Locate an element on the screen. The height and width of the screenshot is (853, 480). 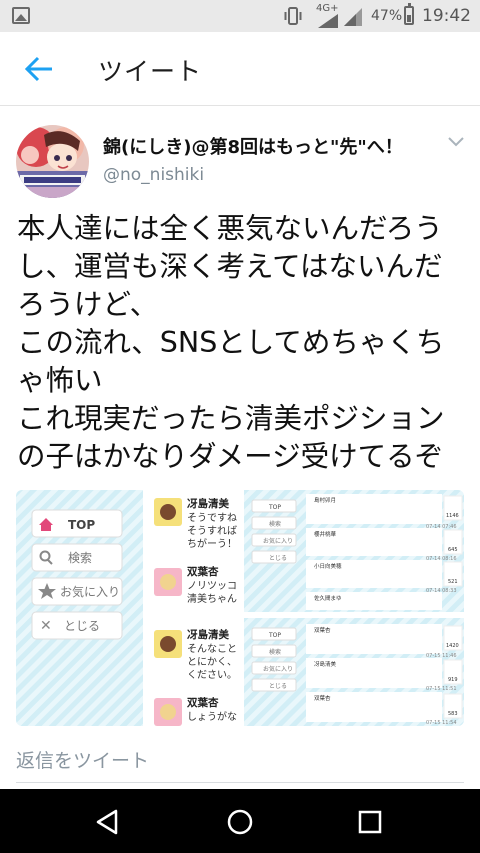
nav-bar is located at coordinates (240, 821).